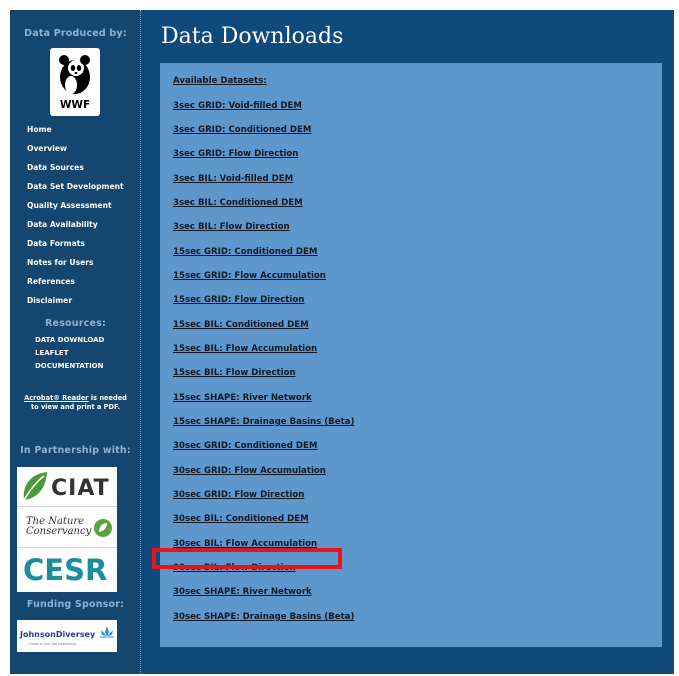 The image size is (679, 676). I want to click on dataset-link: 15sec BIL: Conditioned DEM, so click(241, 325).